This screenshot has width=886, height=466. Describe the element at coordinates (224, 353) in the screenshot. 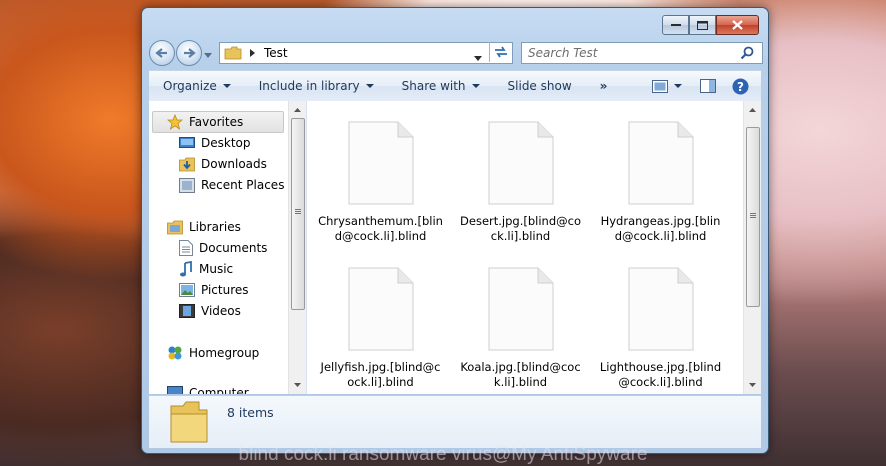

I see `nav-label-homegroup: Homegroup` at that location.